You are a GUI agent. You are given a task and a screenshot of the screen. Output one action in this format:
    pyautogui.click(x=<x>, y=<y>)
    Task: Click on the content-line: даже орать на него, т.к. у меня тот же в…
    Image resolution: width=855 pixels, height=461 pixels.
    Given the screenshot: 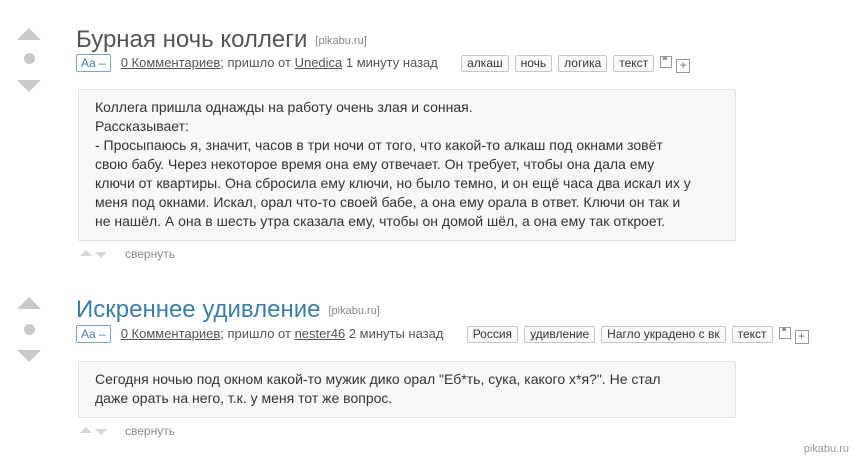 What is the action you would take?
    pyautogui.click(x=244, y=398)
    